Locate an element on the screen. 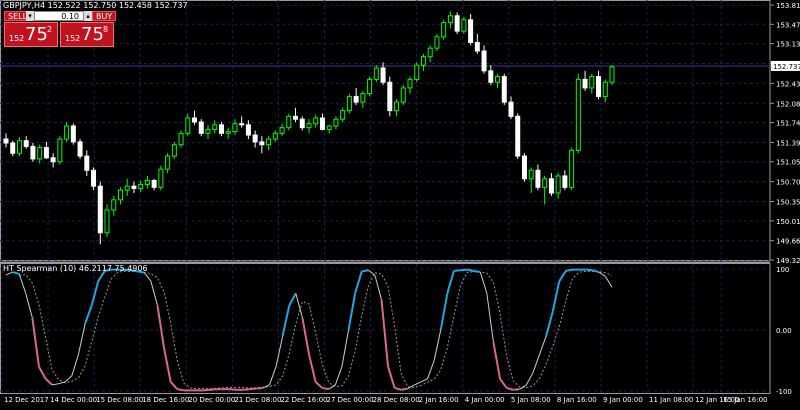 The image size is (800, 410). time-tick-label: 18 Dec 16:00 is located at coordinates (165, 400).